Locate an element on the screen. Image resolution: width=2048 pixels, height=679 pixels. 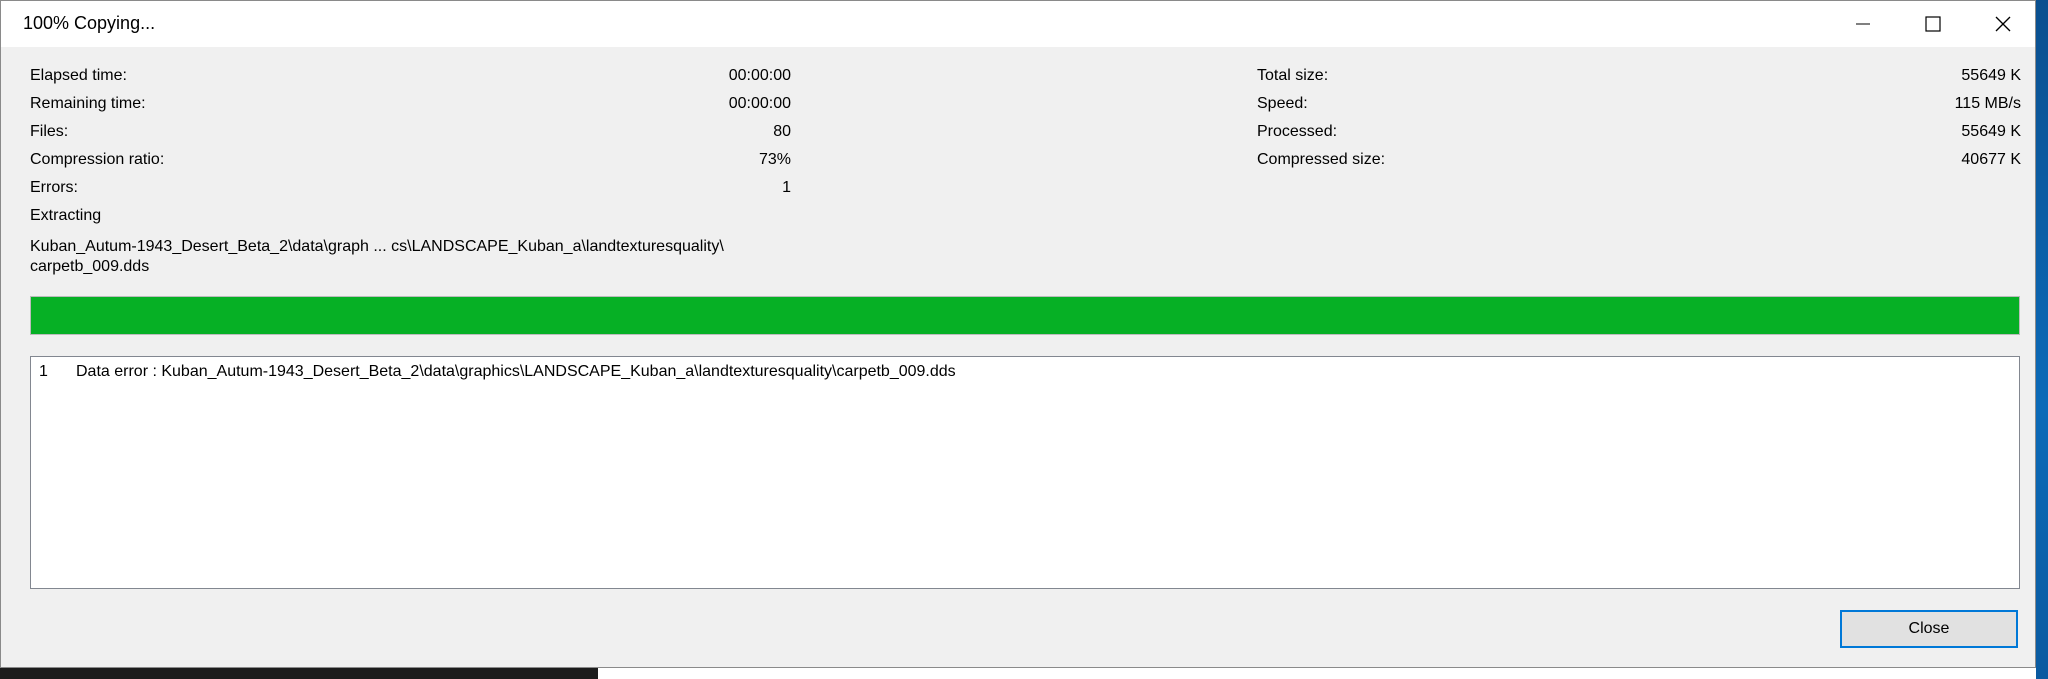
close-button: Close is located at coordinates (1929, 629).